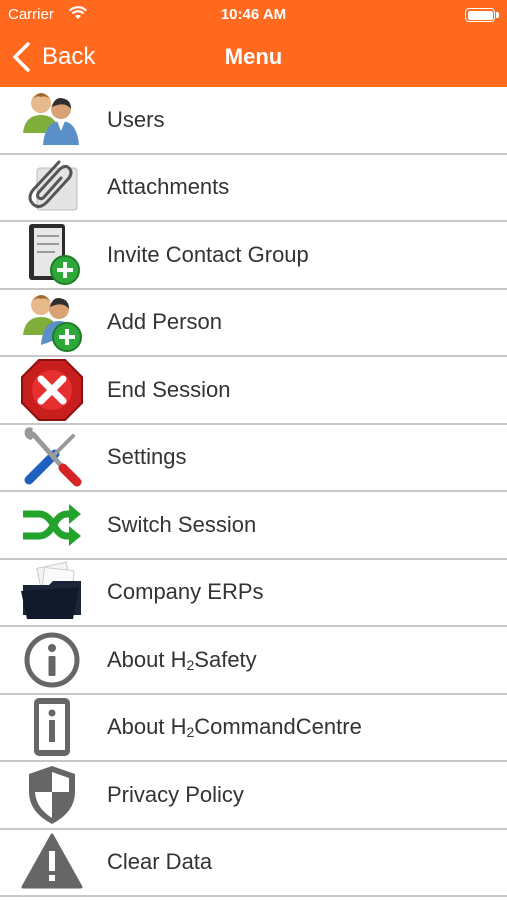 Image resolution: width=507 pixels, height=900 pixels. What do you see at coordinates (52, 255) in the screenshot?
I see `contact-book-add-icon` at bounding box center [52, 255].